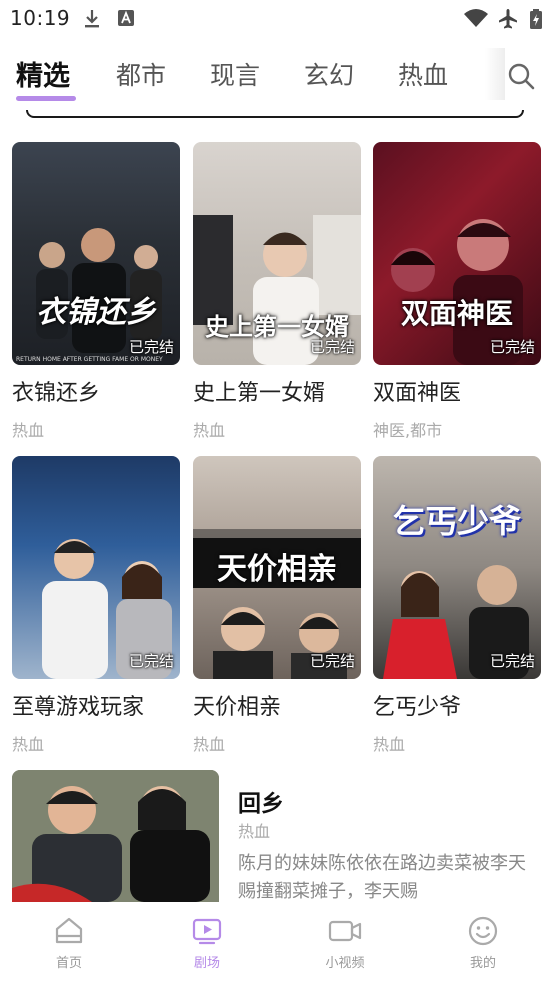 The image size is (553, 984). Describe the element at coordinates (345, 963) in the screenshot. I see `nav-short-video-label: 小视频` at that location.